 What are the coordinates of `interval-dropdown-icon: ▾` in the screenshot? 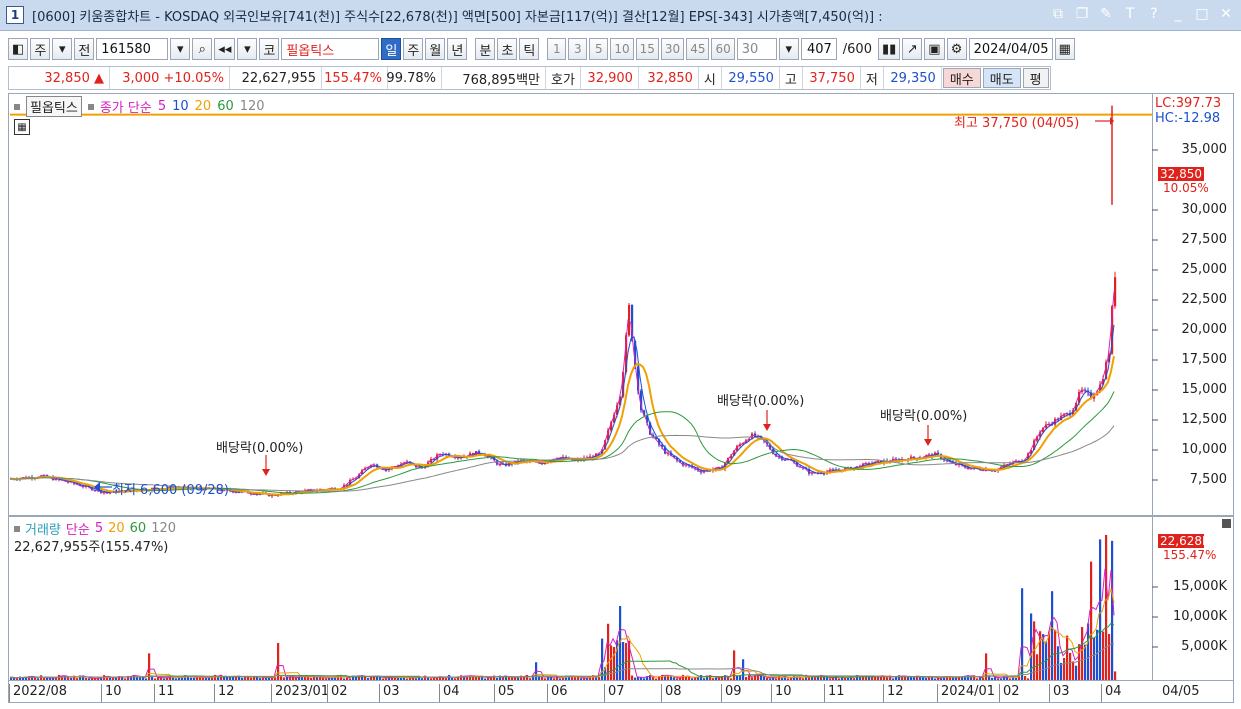 It's located at (788, 49).